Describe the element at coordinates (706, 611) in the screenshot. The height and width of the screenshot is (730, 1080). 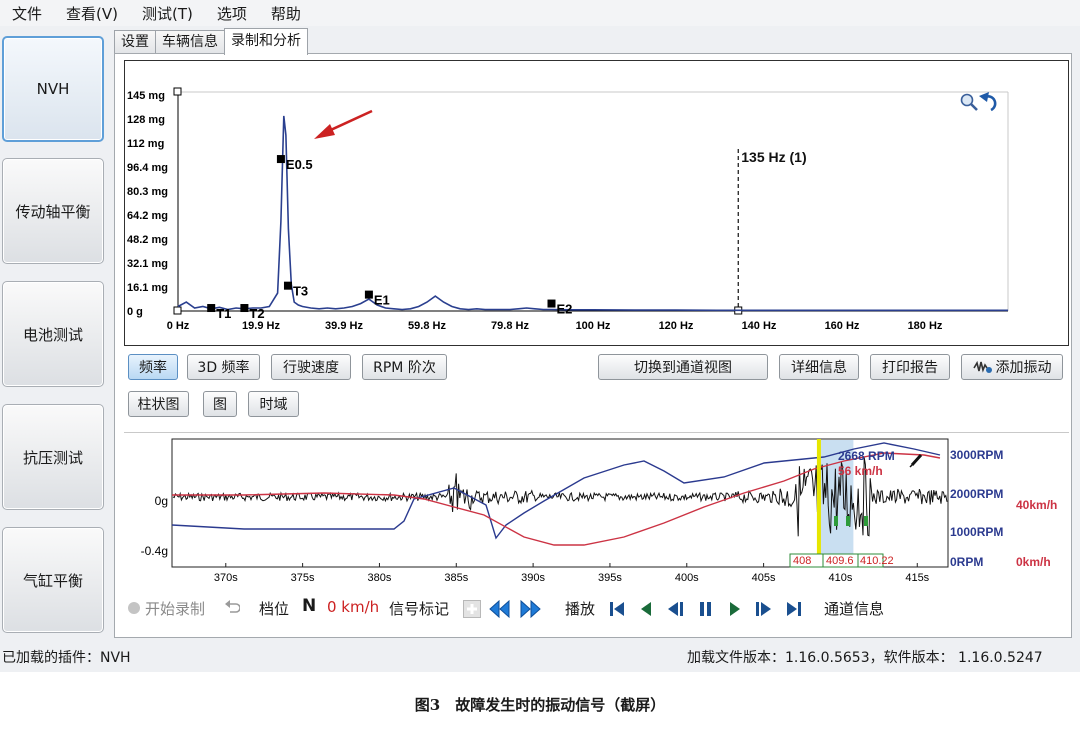
I see `pause-icon` at that location.